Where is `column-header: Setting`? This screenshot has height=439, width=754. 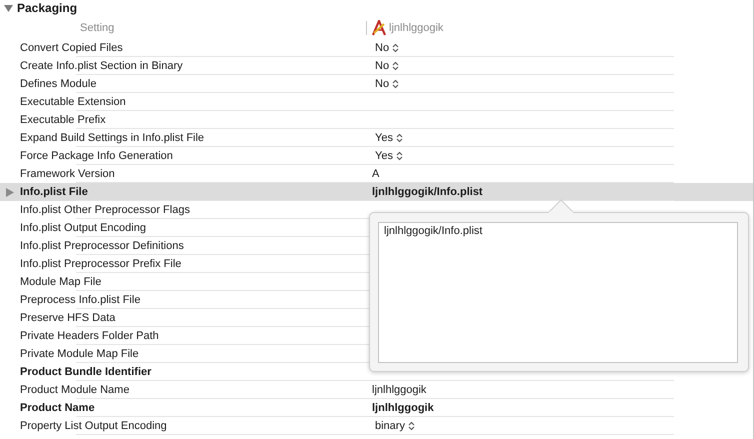 column-header: Setting is located at coordinates (97, 28).